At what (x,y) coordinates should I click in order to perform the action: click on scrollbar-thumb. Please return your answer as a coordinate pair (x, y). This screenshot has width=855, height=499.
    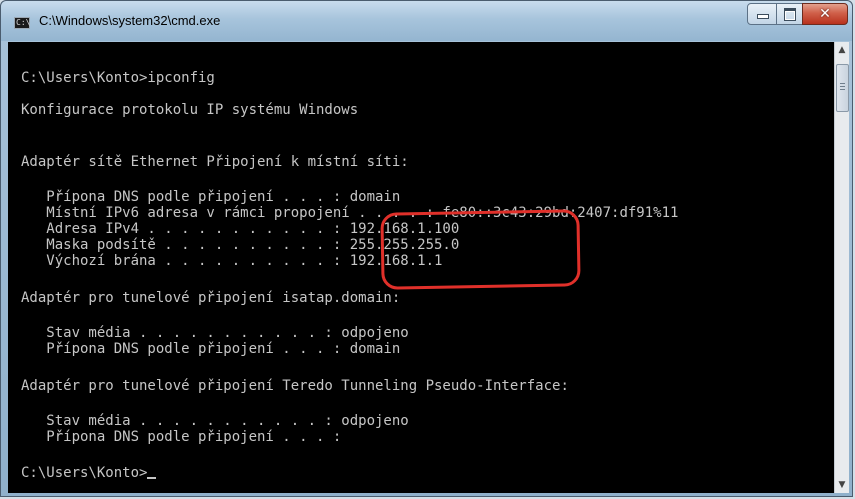
    Looking at the image, I should click on (842, 88).